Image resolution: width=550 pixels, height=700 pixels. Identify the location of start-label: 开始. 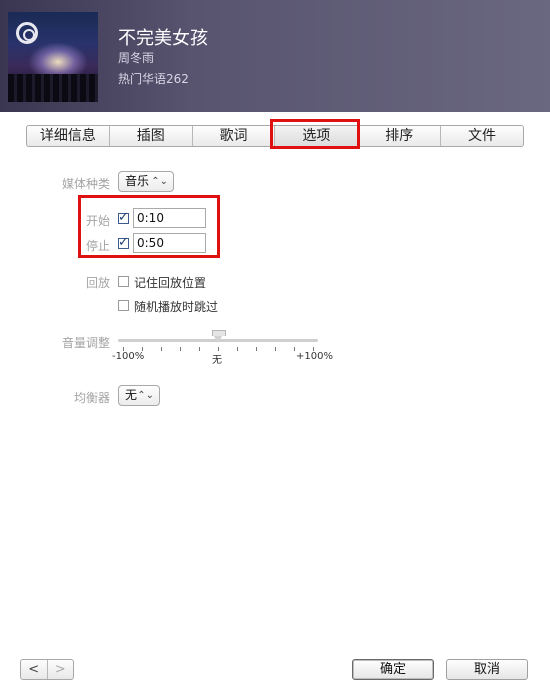
(97, 221).